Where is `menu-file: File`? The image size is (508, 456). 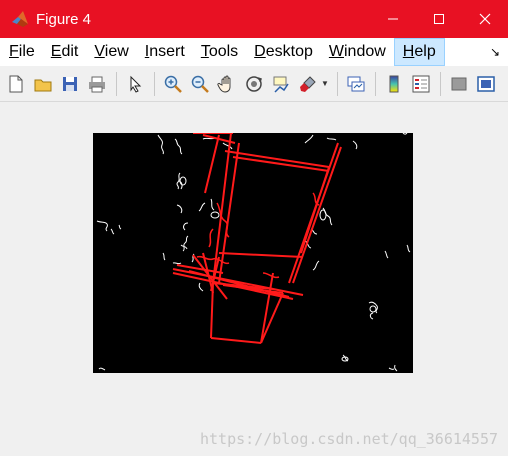 menu-file: File is located at coordinates (21, 52).